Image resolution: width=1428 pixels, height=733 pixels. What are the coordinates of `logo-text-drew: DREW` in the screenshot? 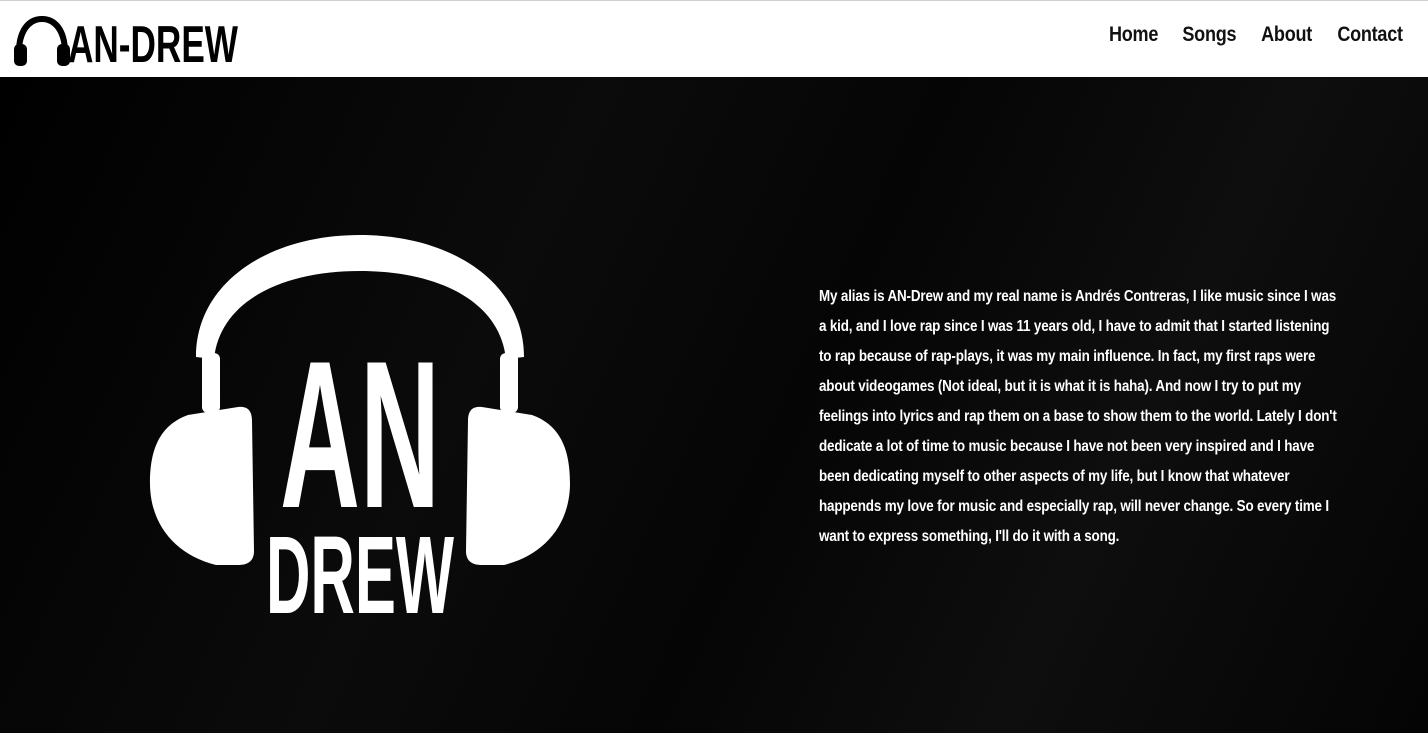 It's located at (360, 565).